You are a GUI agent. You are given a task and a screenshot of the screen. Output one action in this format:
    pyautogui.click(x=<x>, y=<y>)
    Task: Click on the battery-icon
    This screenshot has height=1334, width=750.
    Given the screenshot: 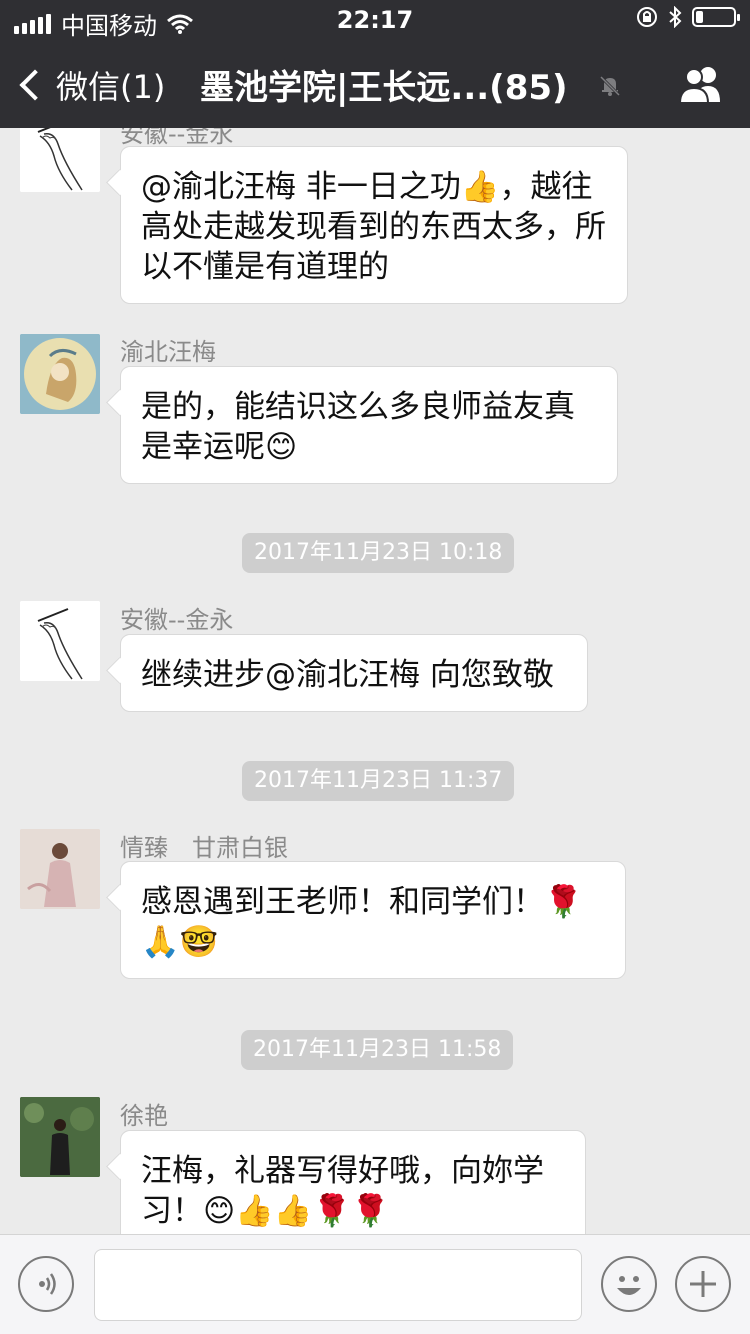 What is the action you would take?
    pyautogui.click(x=716, y=17)
    